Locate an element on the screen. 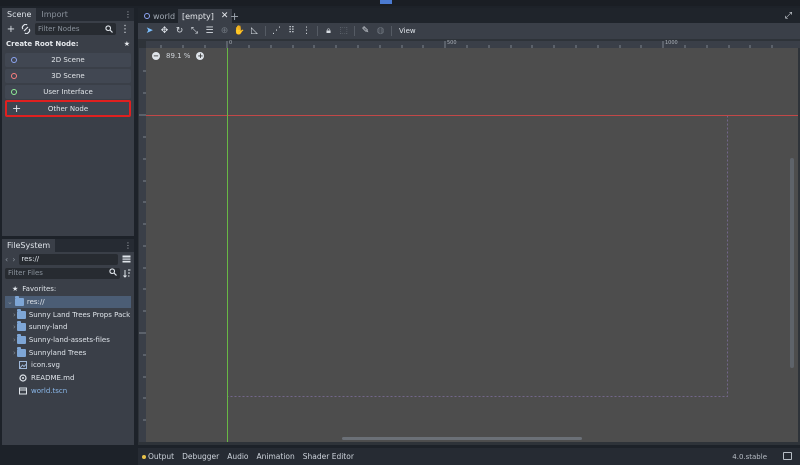  scene-toolbar: + Filter Nodes ⋮ is located at coordinates (68, 29).